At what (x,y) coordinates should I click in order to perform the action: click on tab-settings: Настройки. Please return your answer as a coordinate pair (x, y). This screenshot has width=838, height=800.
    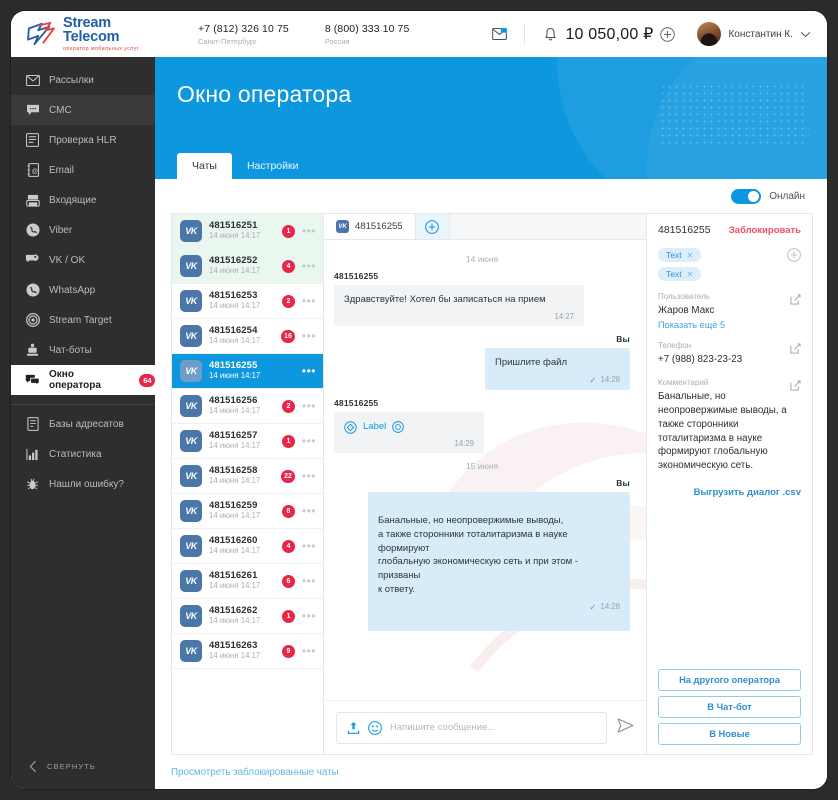
    Looking at the image, I should click on (273, 166).